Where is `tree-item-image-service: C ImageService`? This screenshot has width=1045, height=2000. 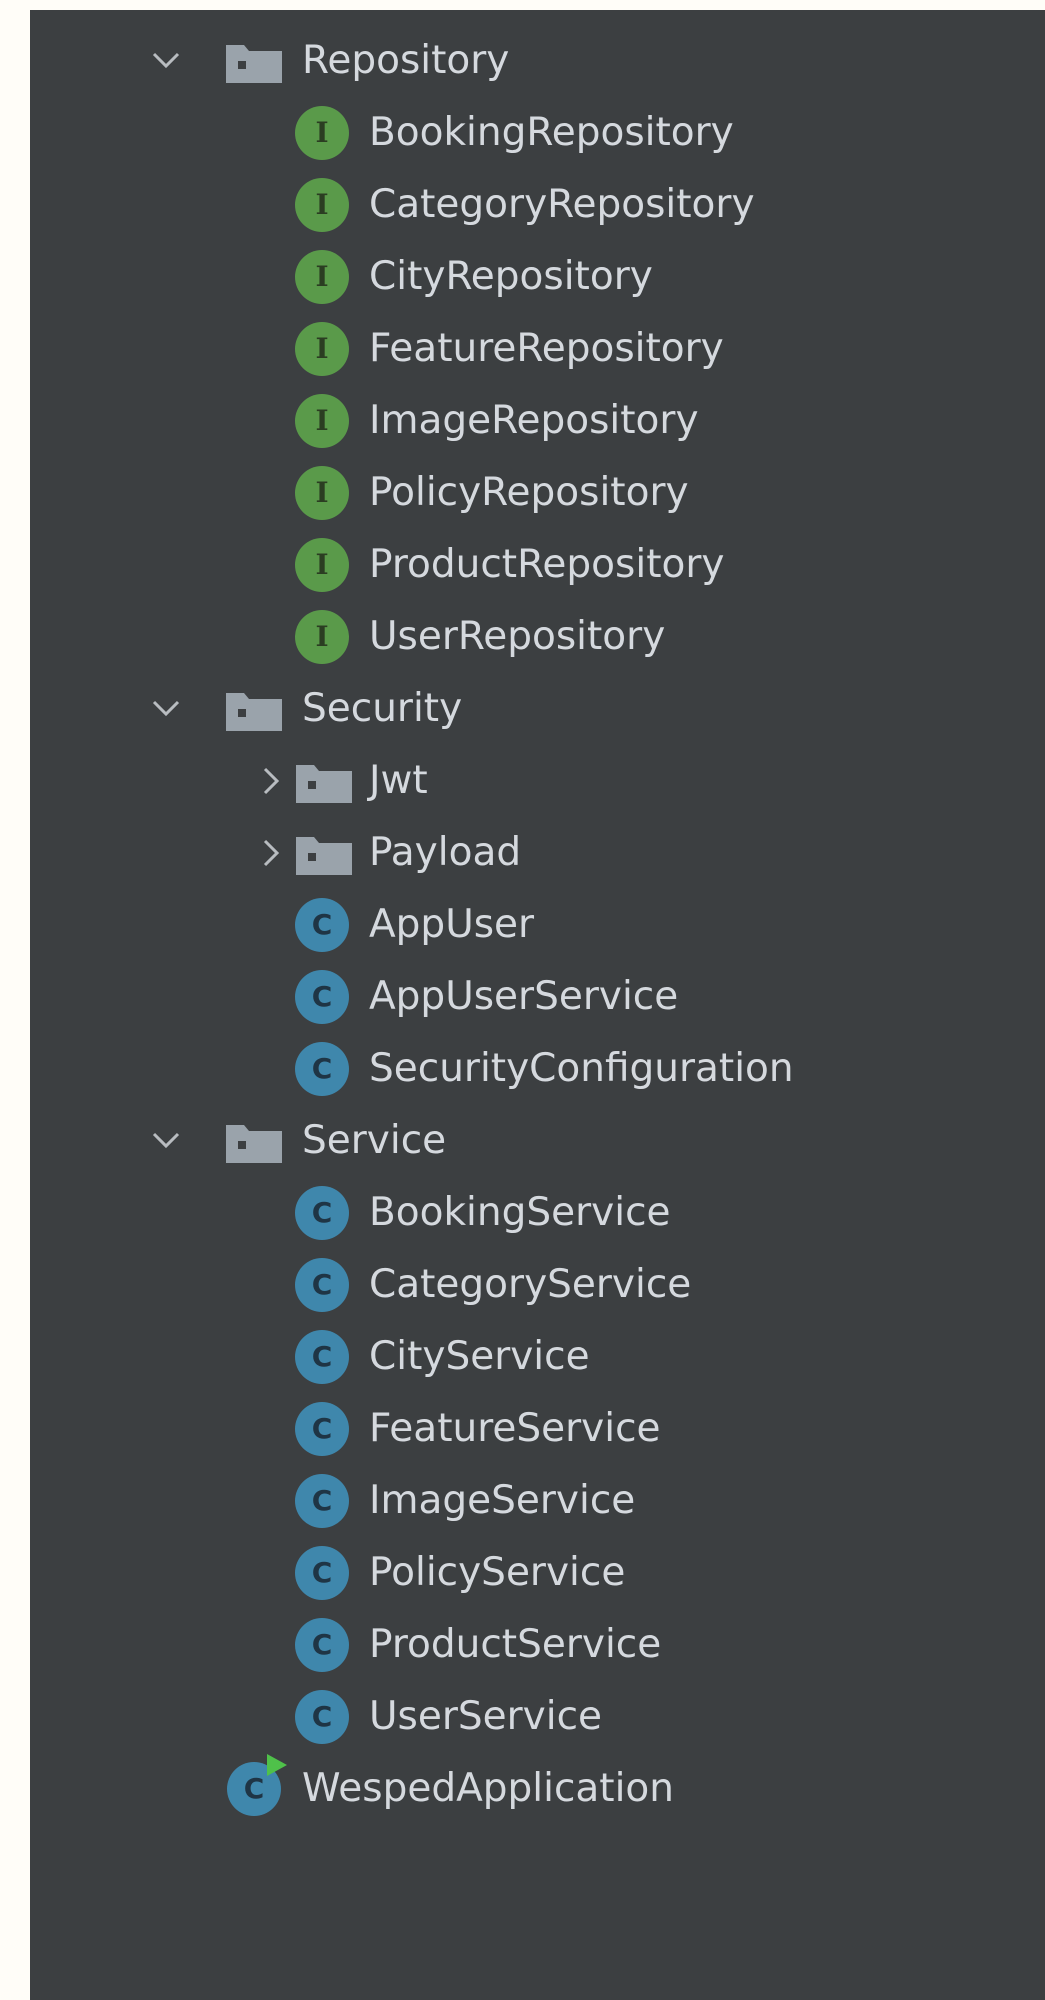 tree-item-image-service: C ImageService is located at coordinates (537, 1501).